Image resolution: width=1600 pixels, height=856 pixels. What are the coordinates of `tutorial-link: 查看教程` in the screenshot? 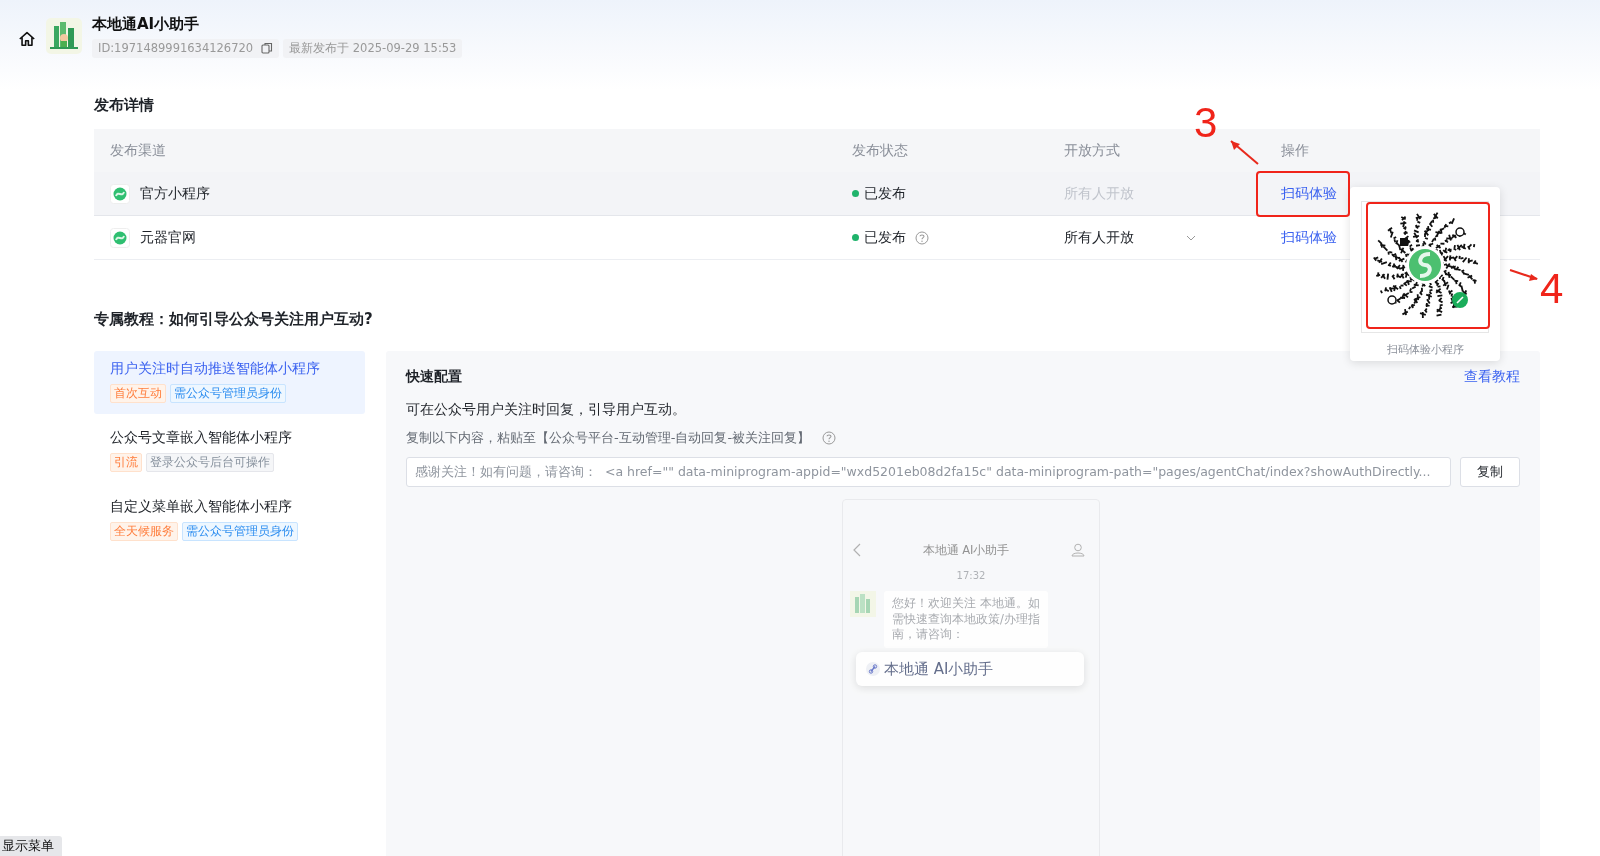 It's located at (1492, 377).